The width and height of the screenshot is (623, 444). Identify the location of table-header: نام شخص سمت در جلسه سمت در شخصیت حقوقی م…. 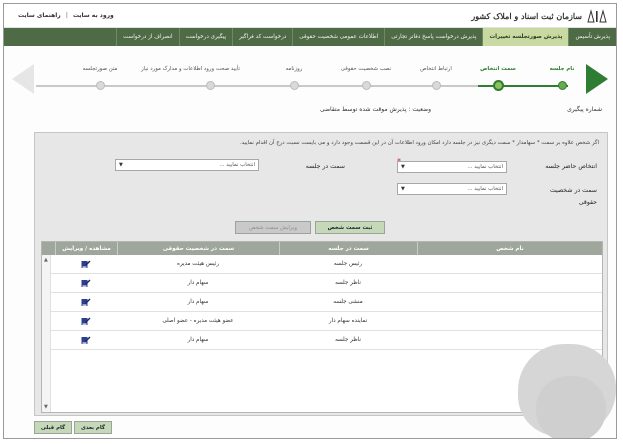
(322, 248).